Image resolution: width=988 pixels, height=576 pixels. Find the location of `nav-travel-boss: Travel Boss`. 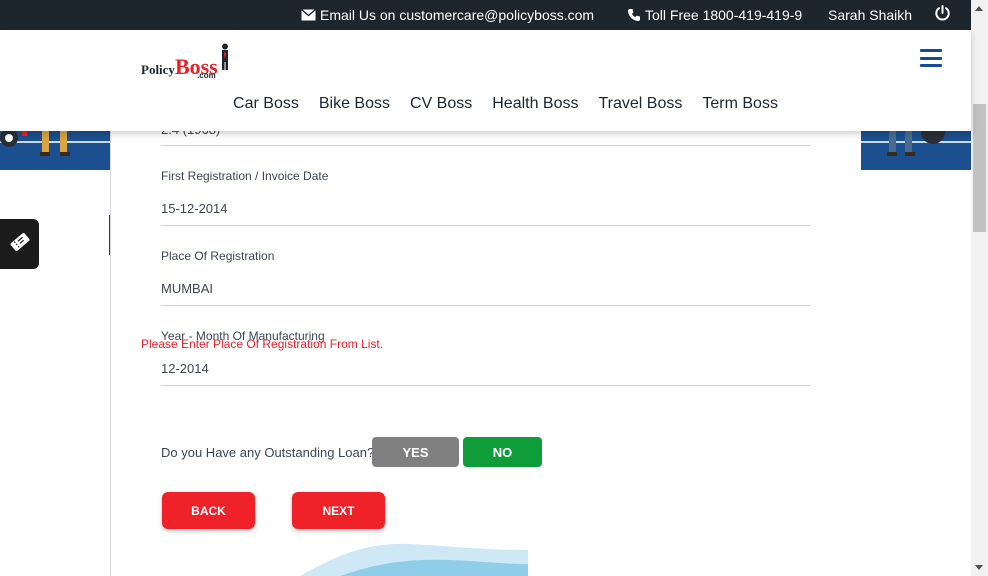

nav-travel-boss: Travel Boss is located at coordinates (641, 104).